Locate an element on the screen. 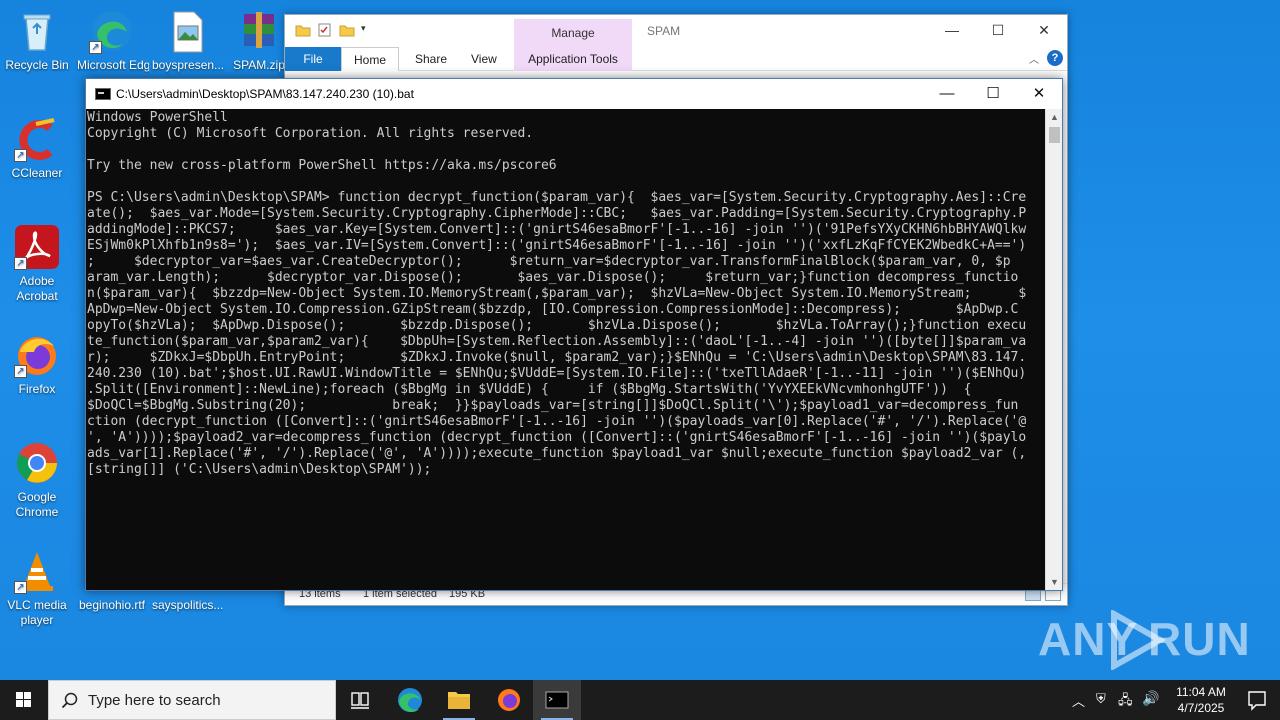 The image size is (1280, 720). explorer-title-bar: ▾ Manage SPAM — ☐ ✕ is located at coordinates (676, 31).